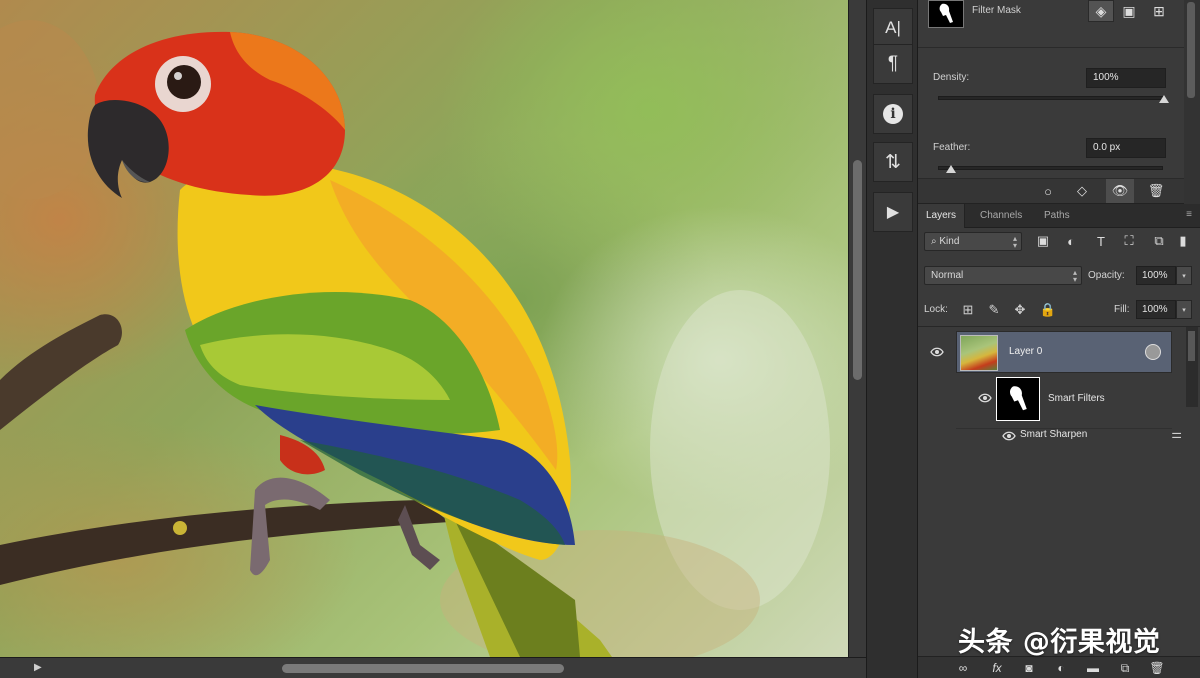 The height and width of the screenshot is (678, 1200). I want to click on properties-panel-scrollbar, so click(1192, 102).